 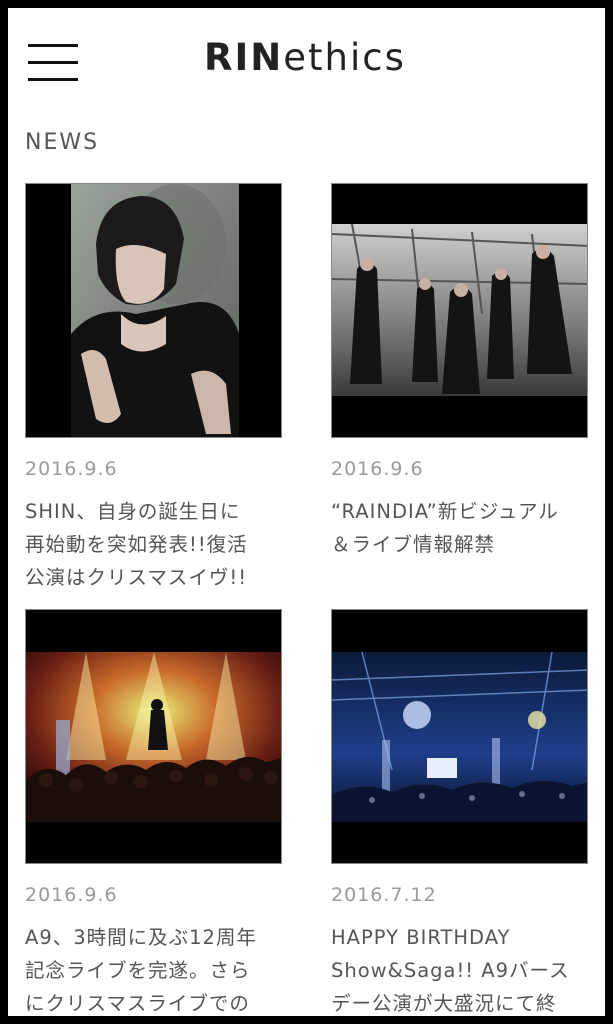 I want to click on headline-line: SHIN、自身の誕生日に, so click(x=133, y=511).